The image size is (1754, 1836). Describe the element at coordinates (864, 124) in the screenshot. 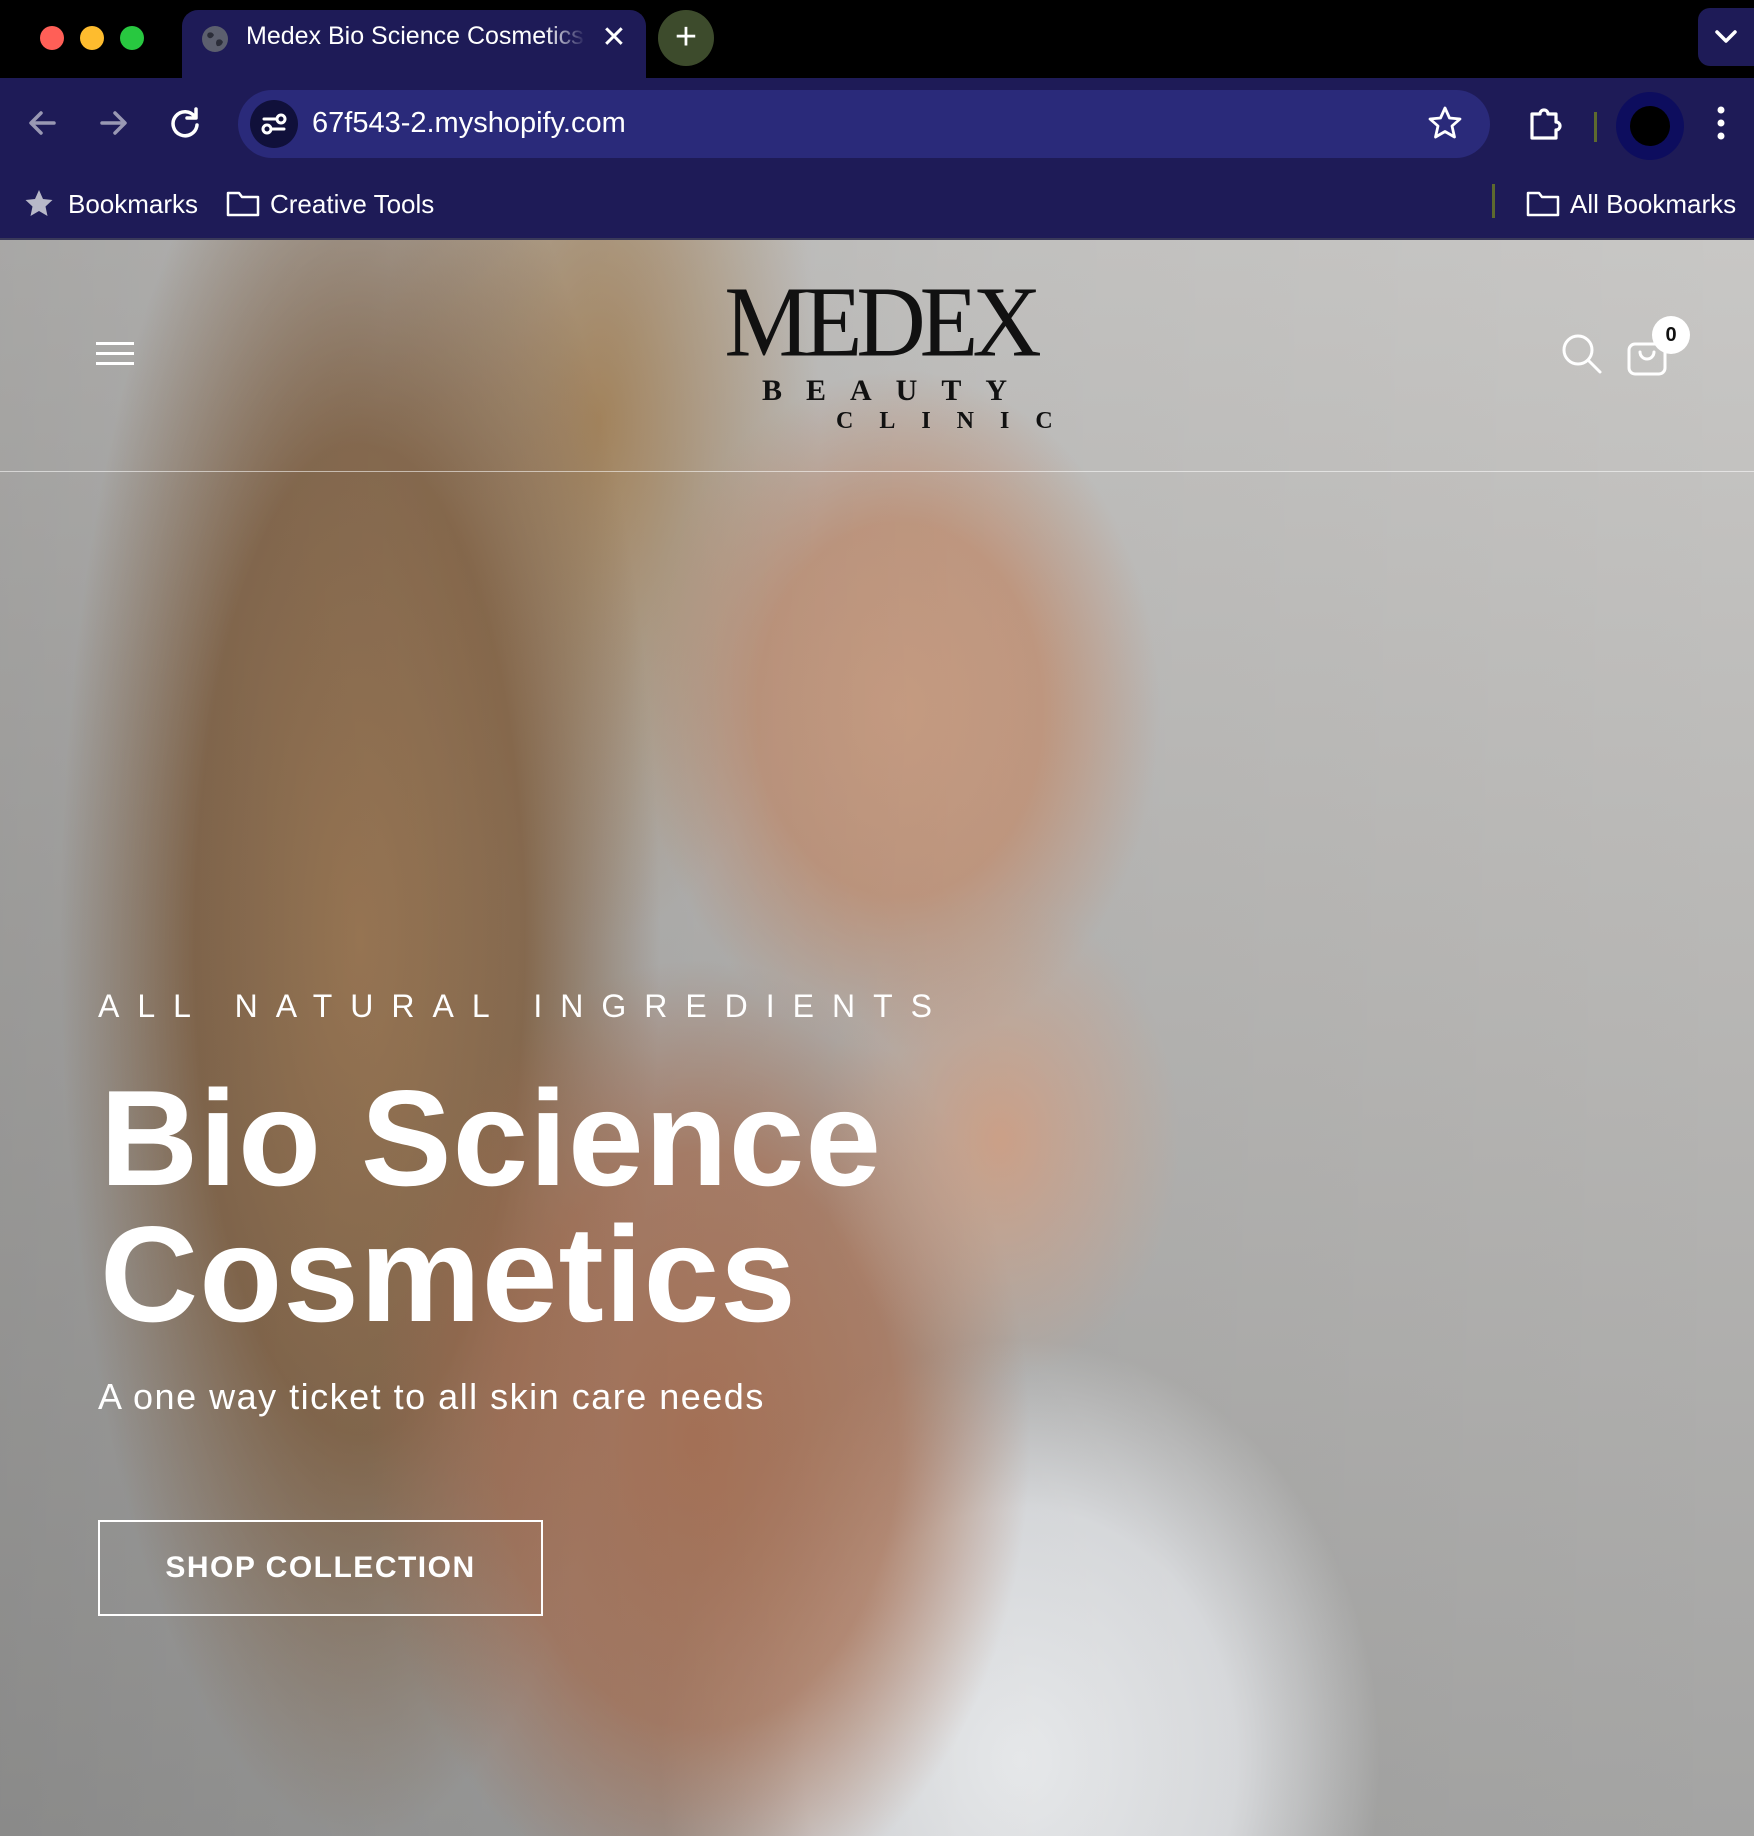

I see `address-bar: 67f543-2.myshopify.com` at that location.